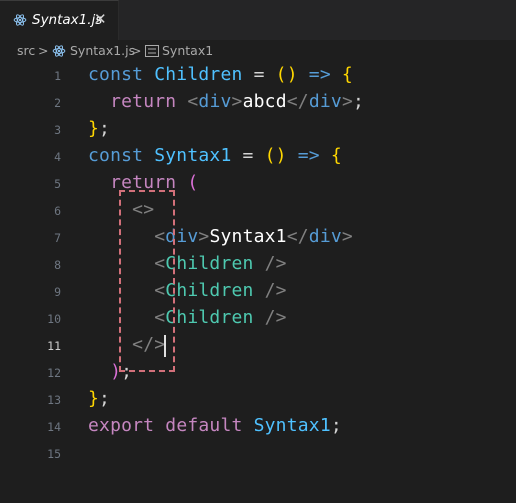  I want to click on code-line: 13 };, so click(258, 399).